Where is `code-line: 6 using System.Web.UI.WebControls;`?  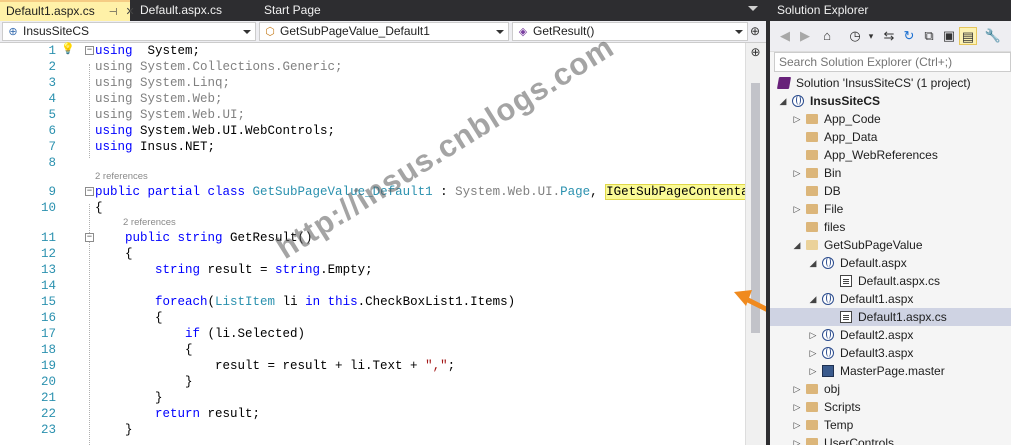
code-line: 6 using System.Web.UI.WebControls; is located at coordinates (372, 131).